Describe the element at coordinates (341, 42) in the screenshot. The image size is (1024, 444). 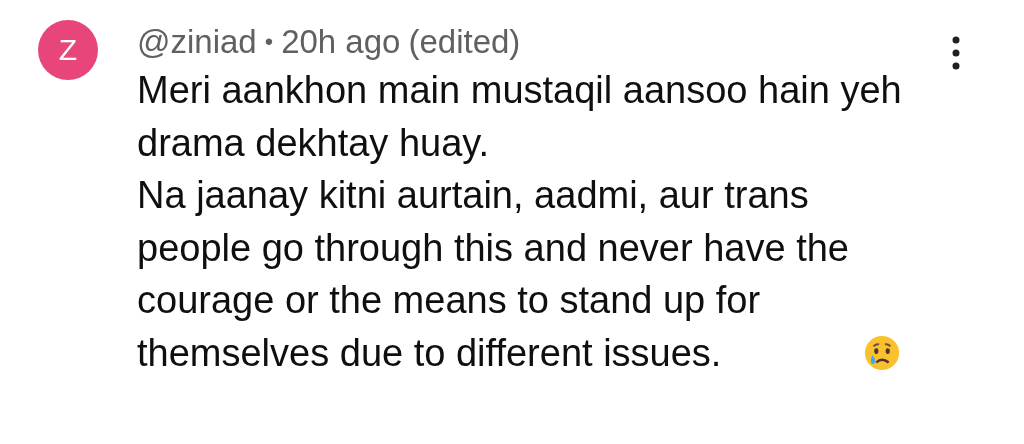
I see `comment-time: 20h ago` at that location.